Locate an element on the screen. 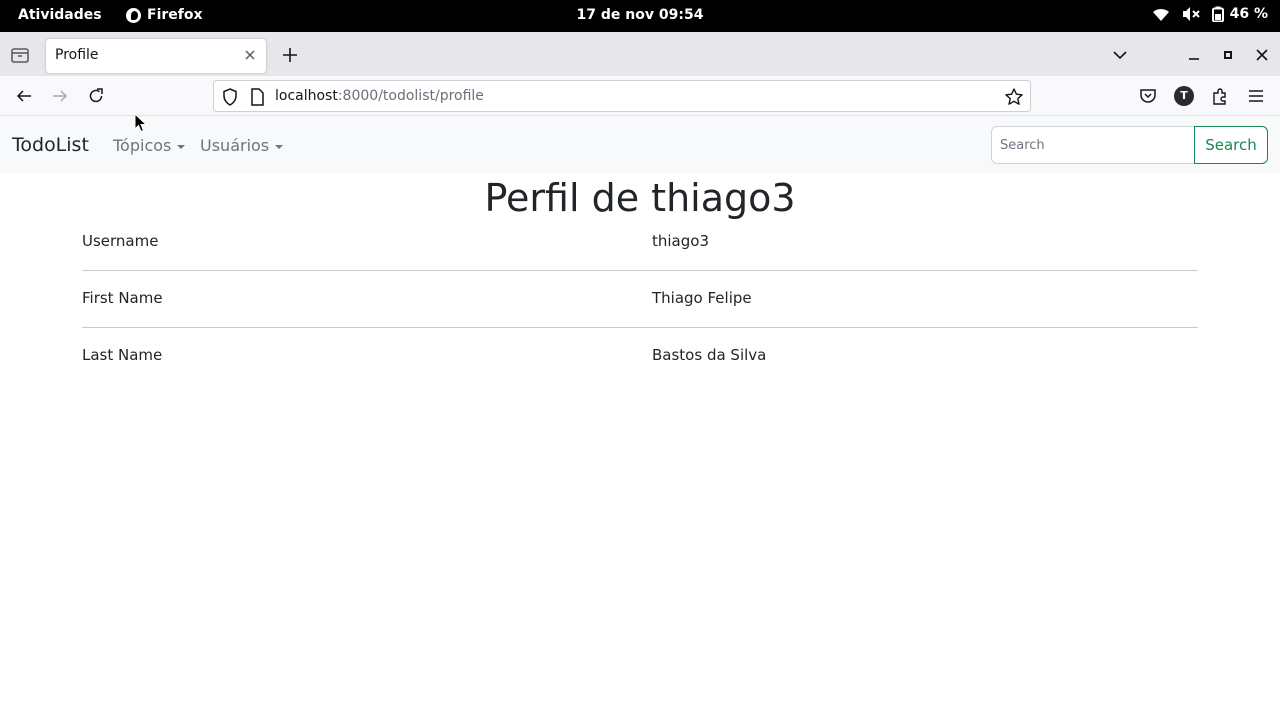 This screenshot has width=1280, height=720. account-icon: T is located at coordinates (1184, 96).